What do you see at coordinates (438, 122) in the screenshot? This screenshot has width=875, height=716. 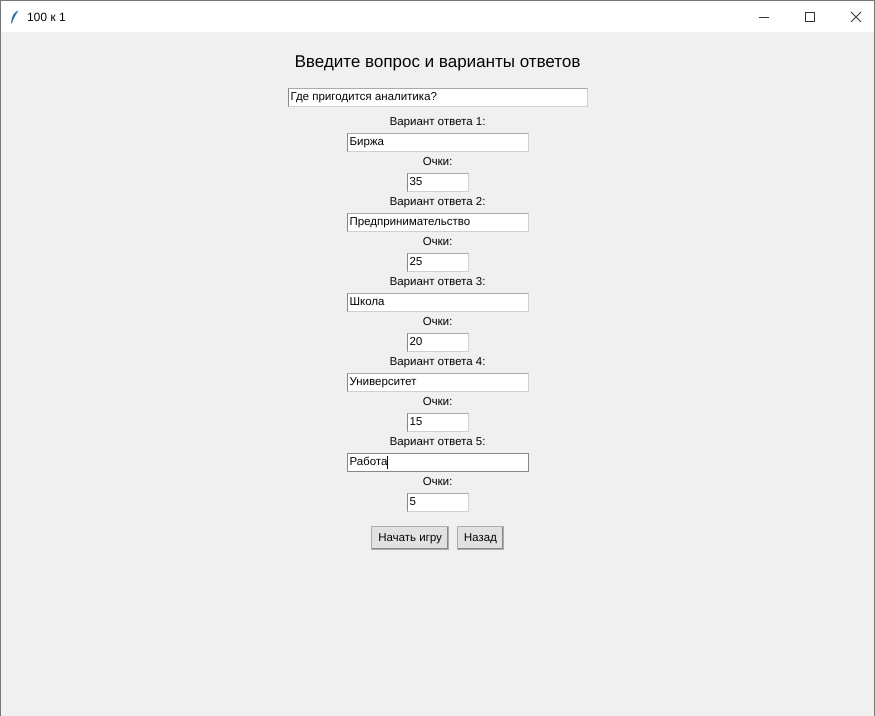 I see `answer-label: Вариант ответа 1:` at bounding box center [438, 122].